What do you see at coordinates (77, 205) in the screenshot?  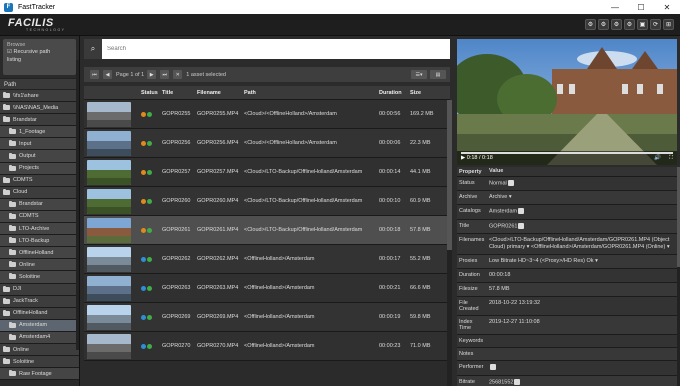 I see `left-scrollbar` at bounding box center [77, 205].